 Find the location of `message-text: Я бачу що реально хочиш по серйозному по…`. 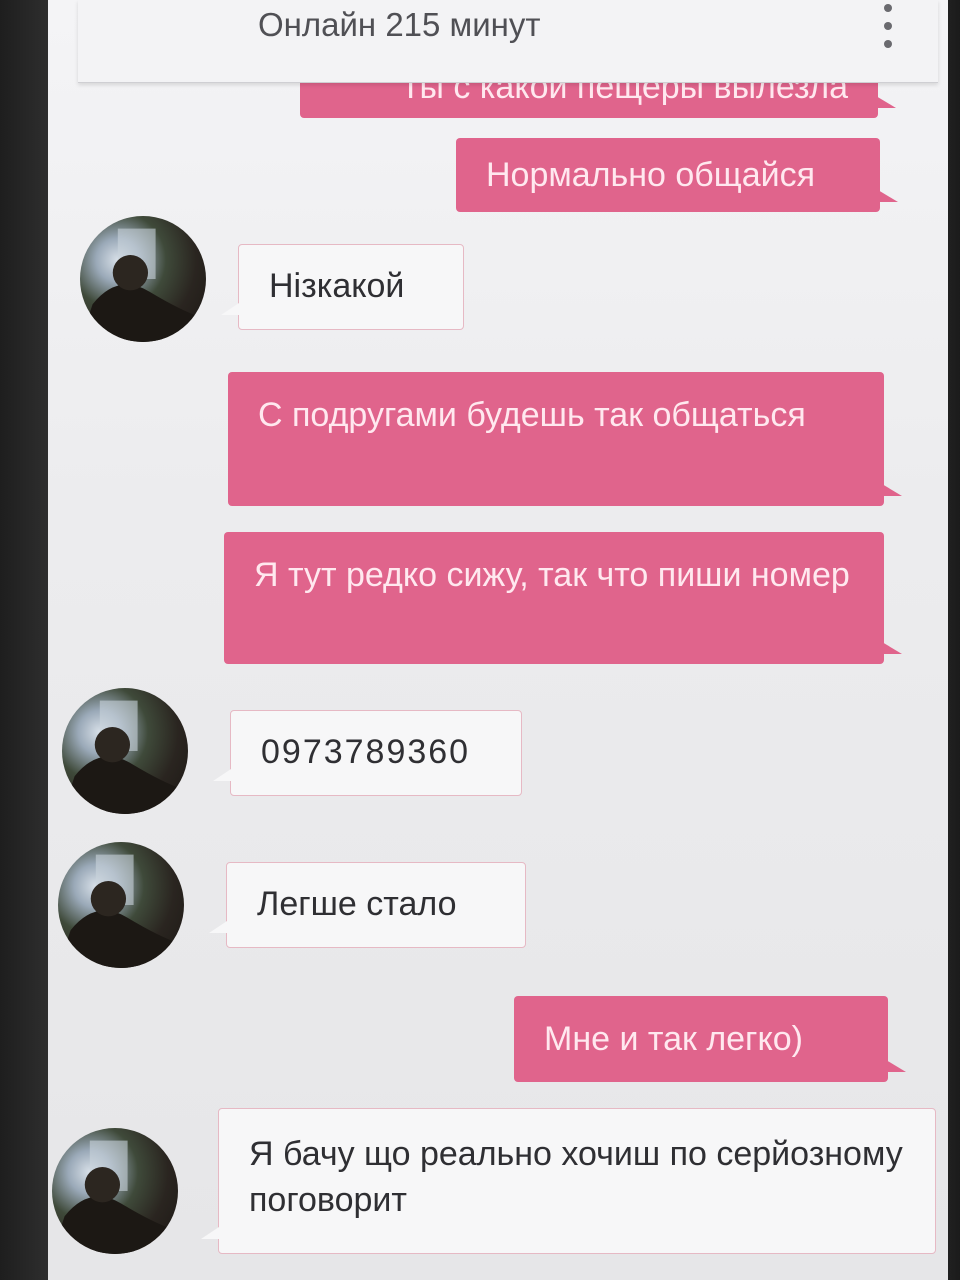

message-text: Я бачу що реально хочиш по серйозному по… is located at coordinates (576, 1177).